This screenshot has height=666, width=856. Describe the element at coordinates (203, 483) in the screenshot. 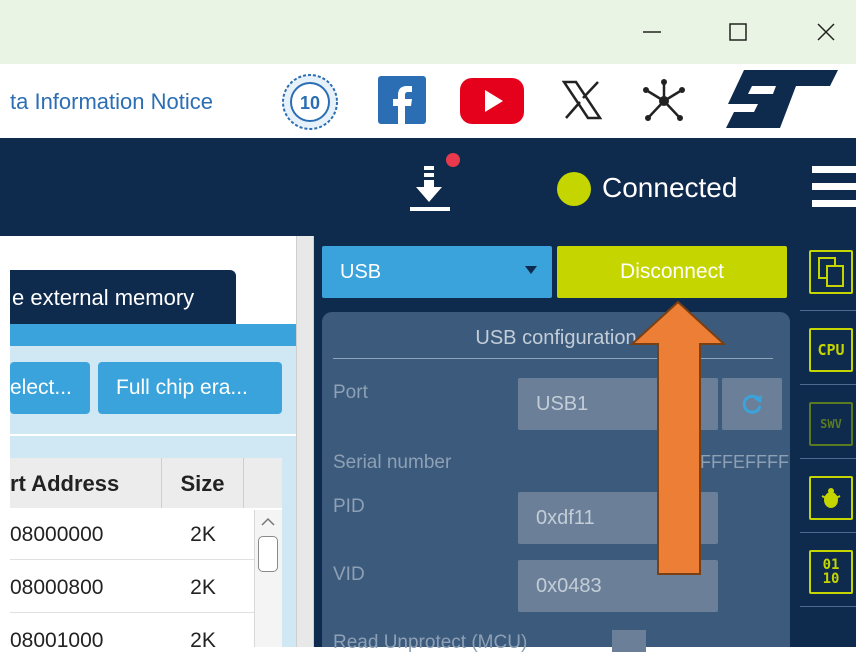

I see `table-header-size: Size` at that location.